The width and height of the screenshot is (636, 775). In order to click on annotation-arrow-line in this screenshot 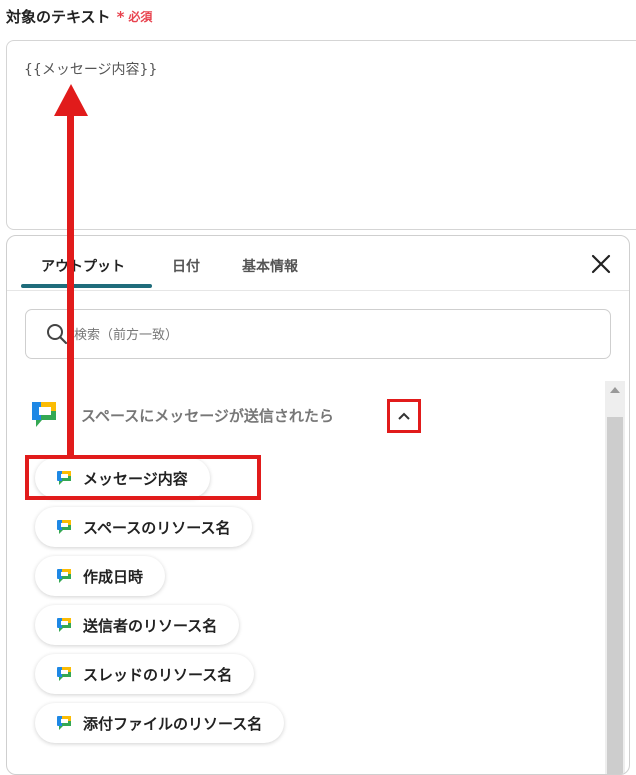, I will do `click(70, 284)`.